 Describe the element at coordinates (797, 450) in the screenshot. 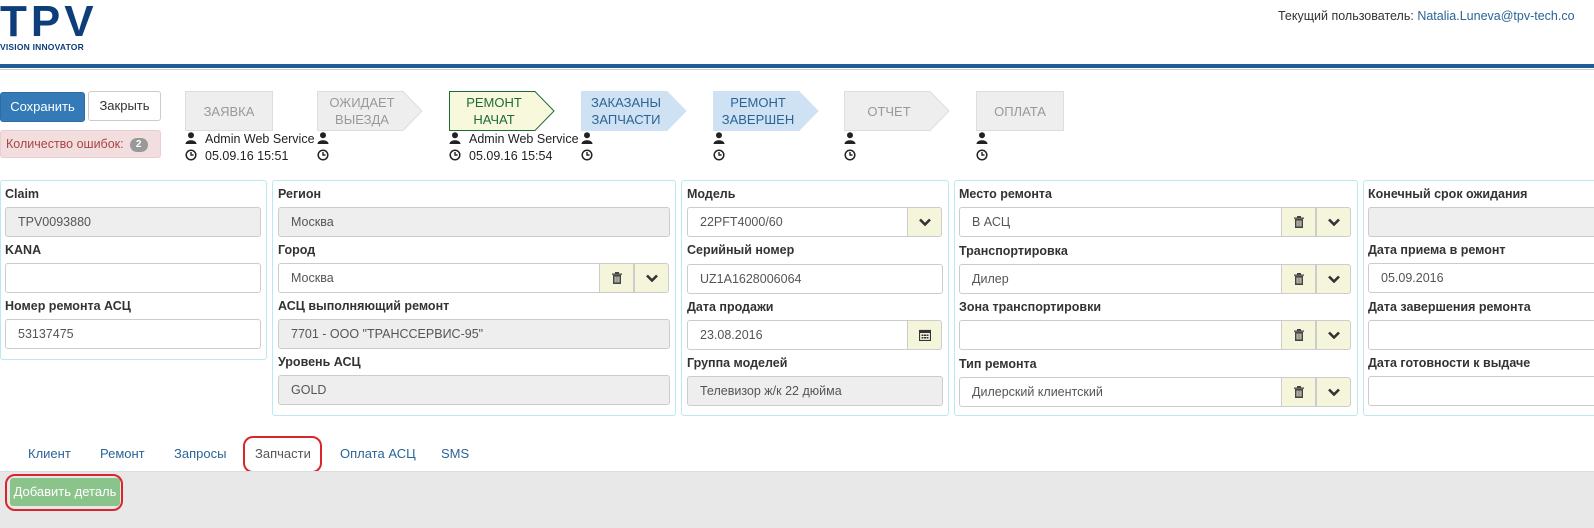

I see `tabs-bar` at that location.